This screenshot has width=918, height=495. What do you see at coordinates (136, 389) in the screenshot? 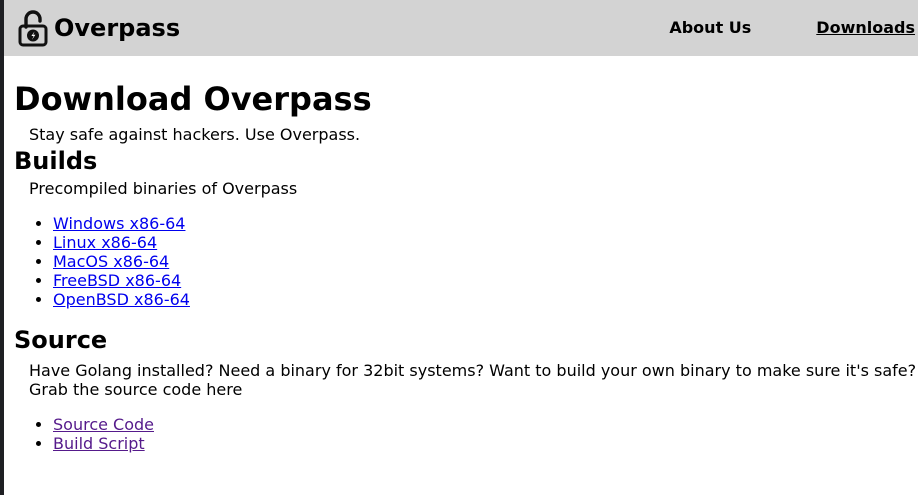
I see `source-description-line-2: Grab the source code here` at bounding box center [136, 389].